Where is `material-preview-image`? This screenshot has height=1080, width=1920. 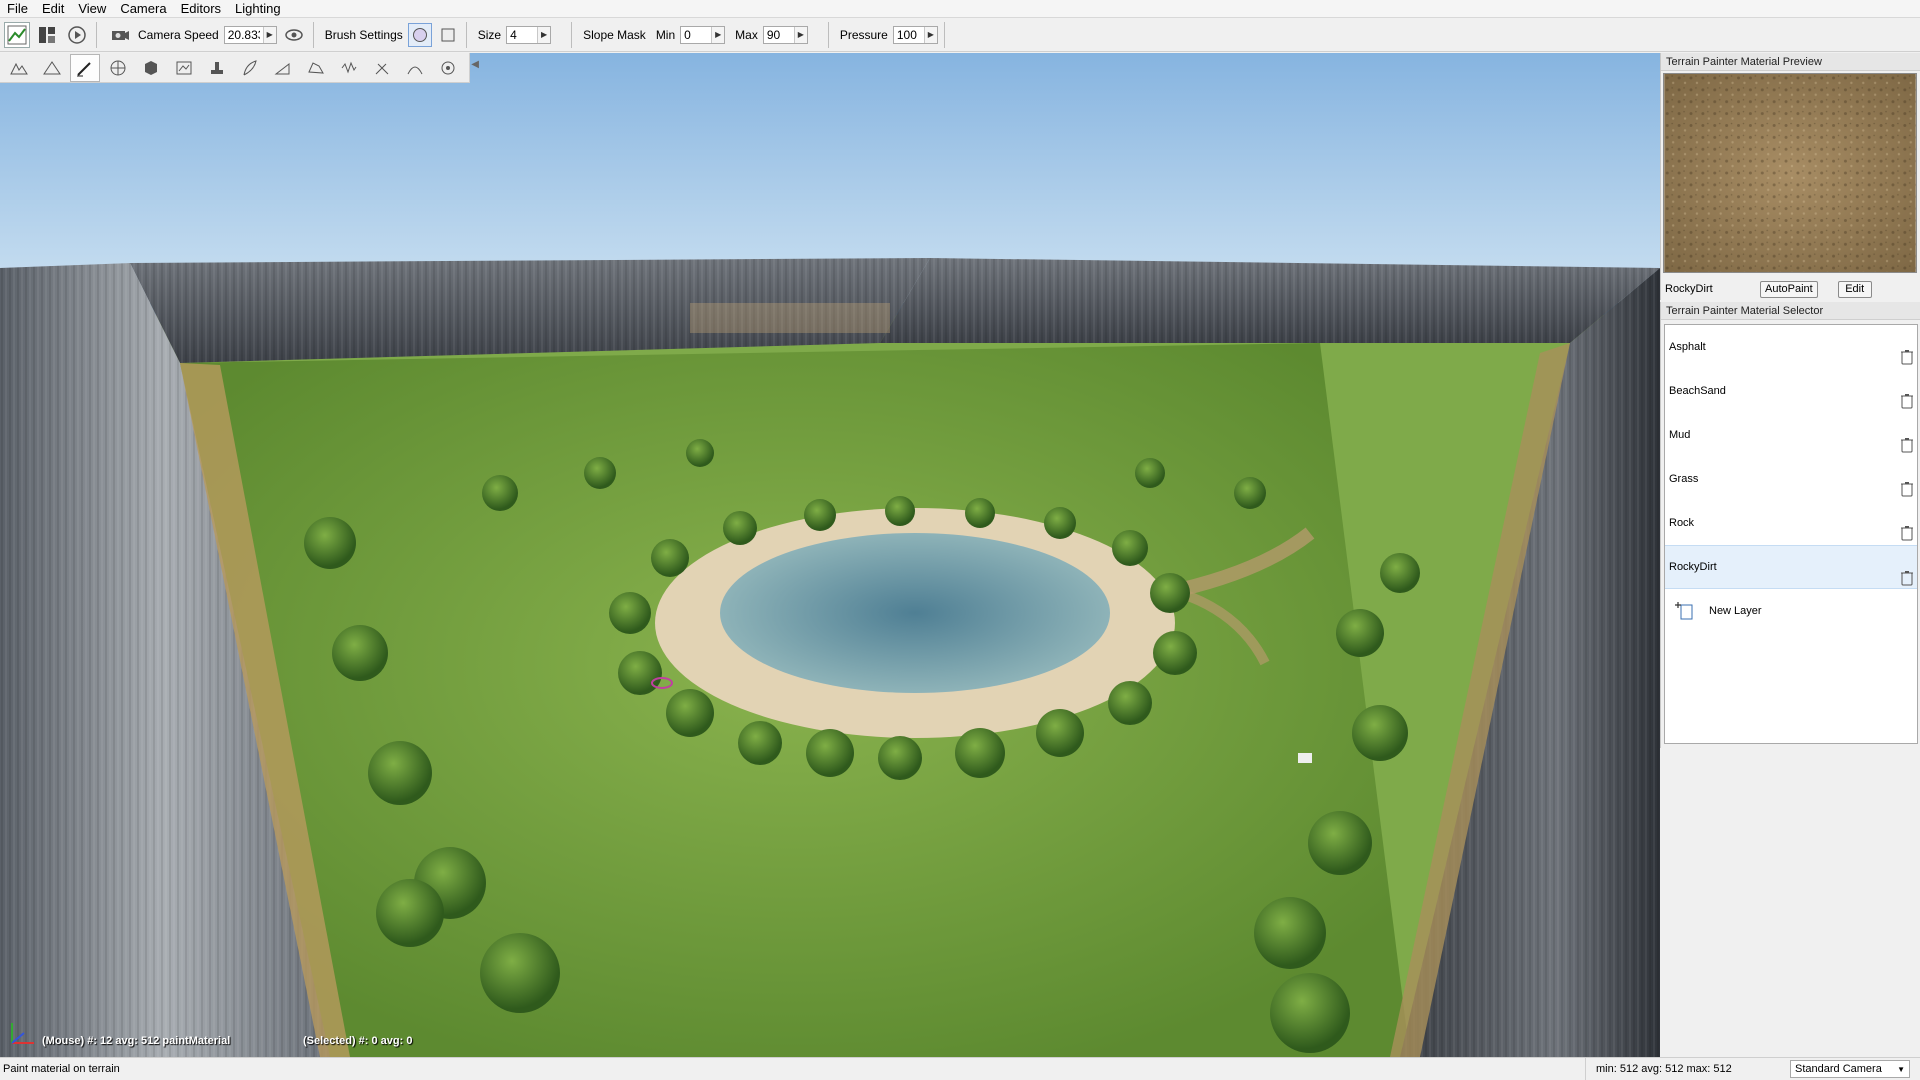 material-preview-image is located at coordinates (1790, 173).